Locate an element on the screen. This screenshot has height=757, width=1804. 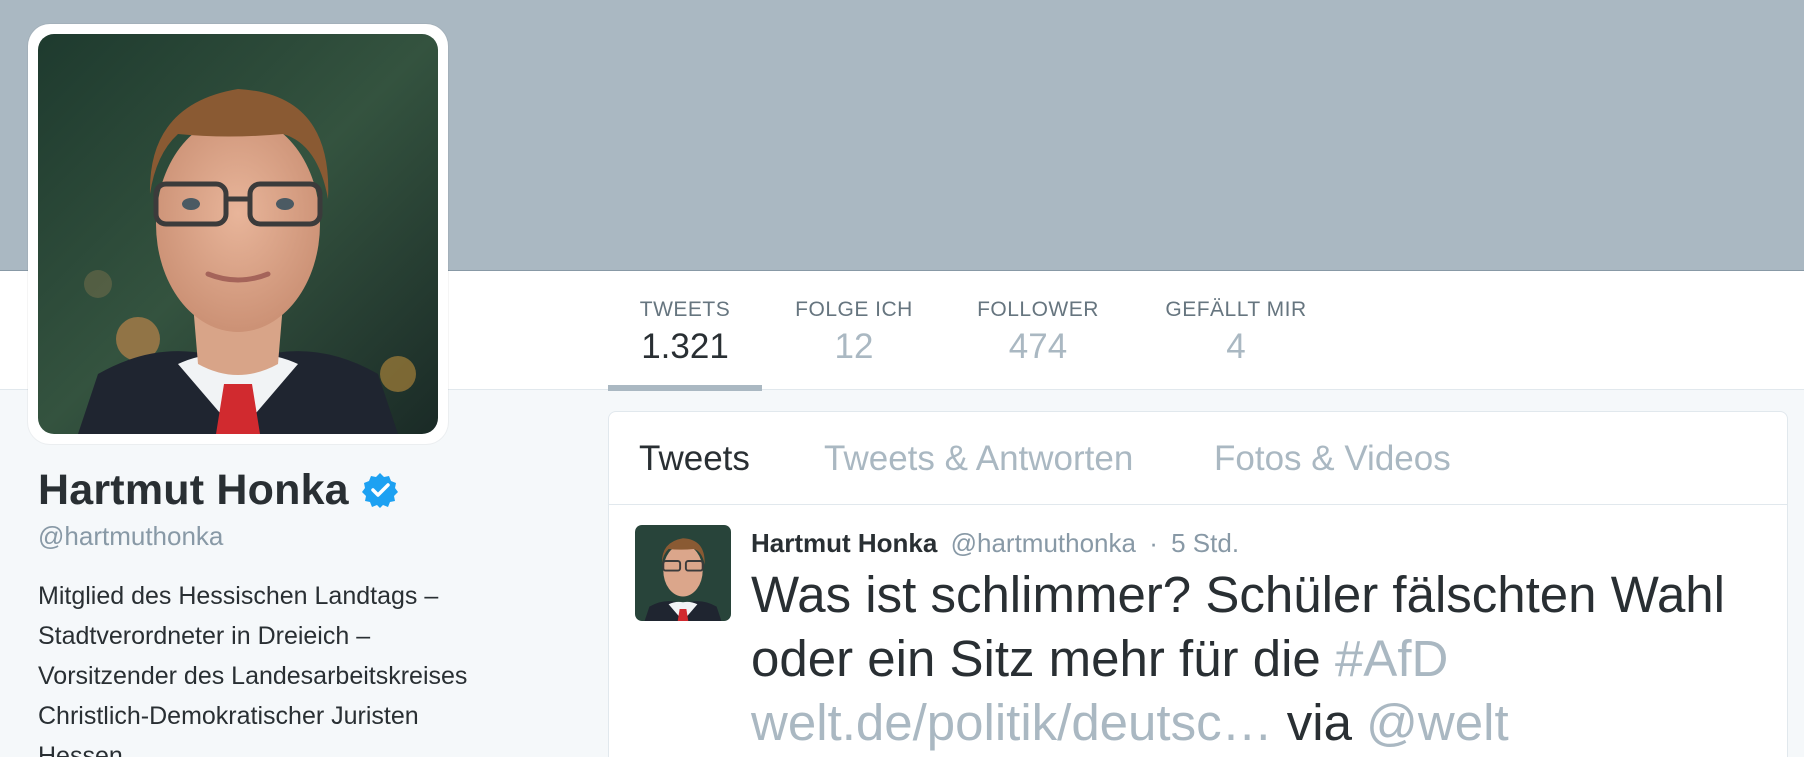
tweet-author-name: Hartmut Honka is located at coordinates (844, 543).